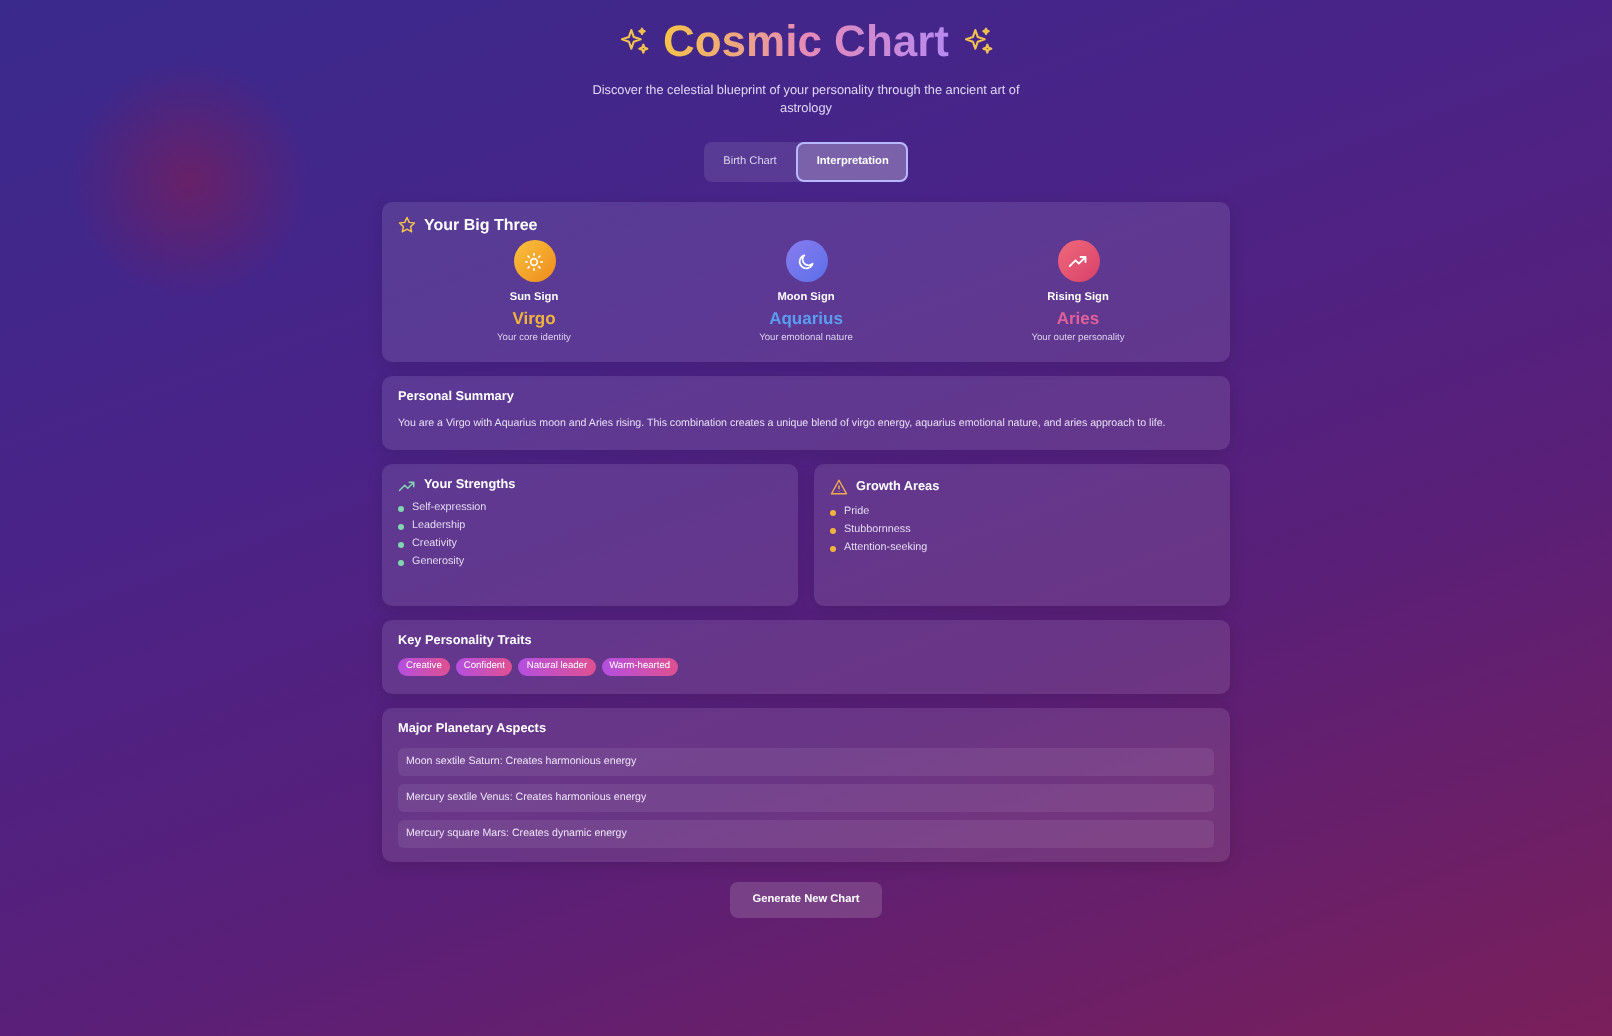 The height and width of the screenshot is (1036, 1612). I want to click on star-icon, so click(407, 225).